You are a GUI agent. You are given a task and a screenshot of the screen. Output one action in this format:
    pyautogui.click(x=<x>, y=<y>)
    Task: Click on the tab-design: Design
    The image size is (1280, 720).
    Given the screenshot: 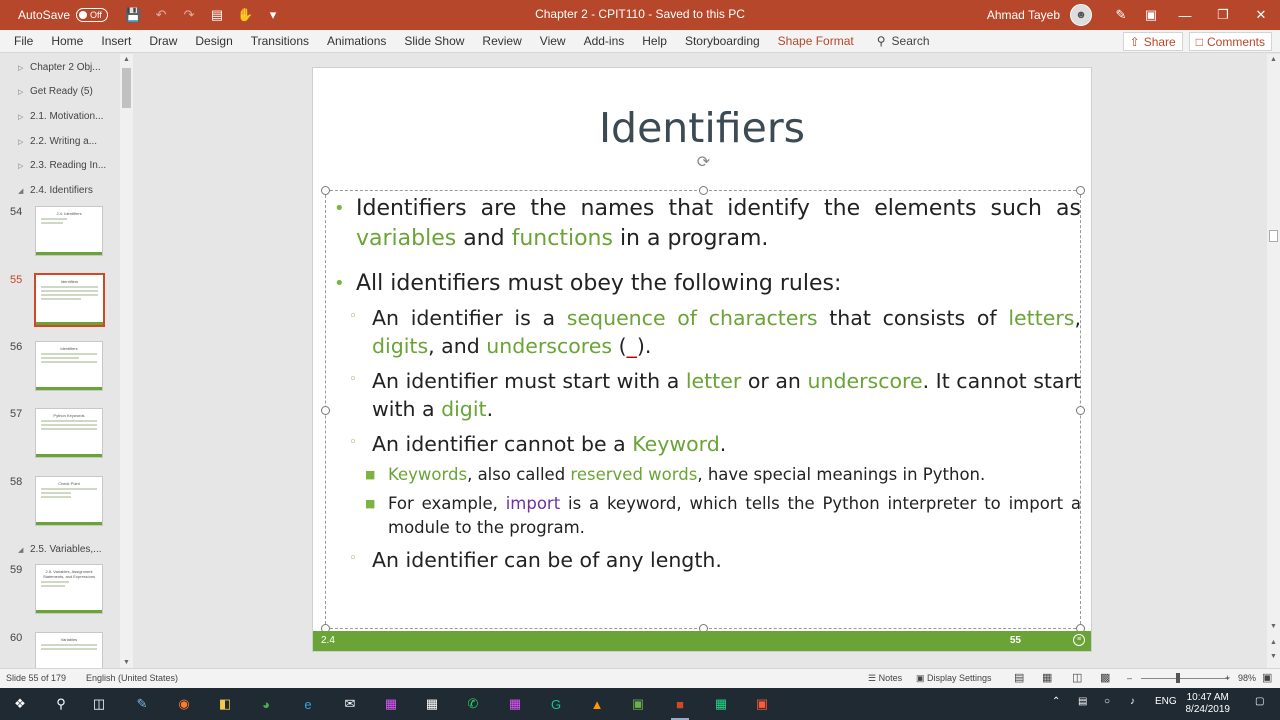 What is the action you would take?
    pyautogui.click(x=213, y=41)
    